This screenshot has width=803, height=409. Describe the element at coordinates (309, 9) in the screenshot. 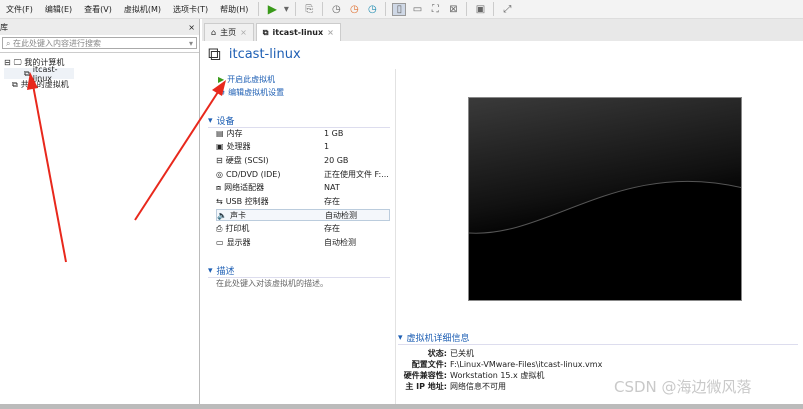

I see `send-keys-icon: ⎘` at that location.